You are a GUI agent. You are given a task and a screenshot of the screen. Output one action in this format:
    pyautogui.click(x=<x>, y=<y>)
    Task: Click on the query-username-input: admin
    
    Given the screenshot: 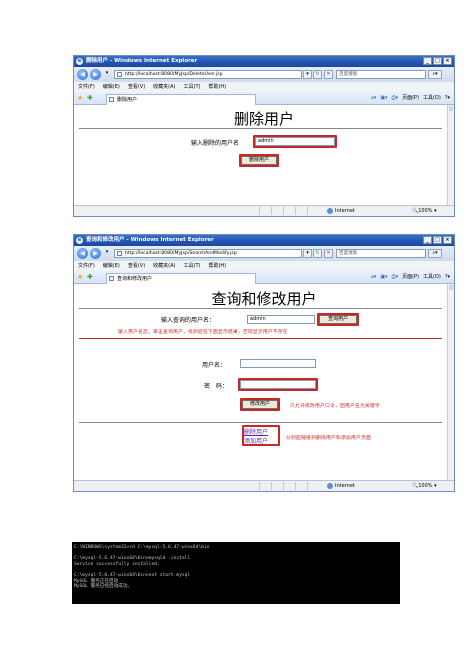 What is the action you would take?
    pyautogui.click(x=281, y=319)
    